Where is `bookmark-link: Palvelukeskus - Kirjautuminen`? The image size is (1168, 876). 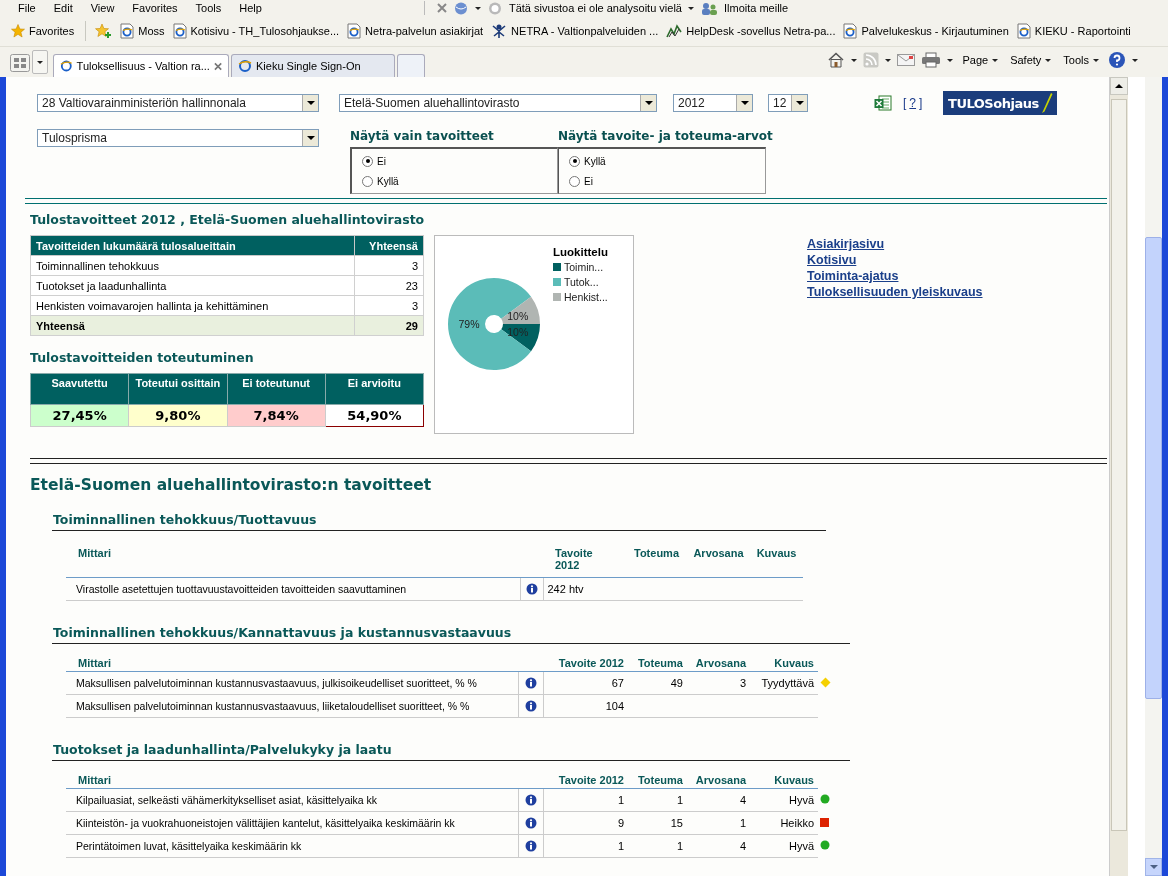
bookmark-link: Palvelukeskus - Kirjautuminen is located at coordinates (926, 31).